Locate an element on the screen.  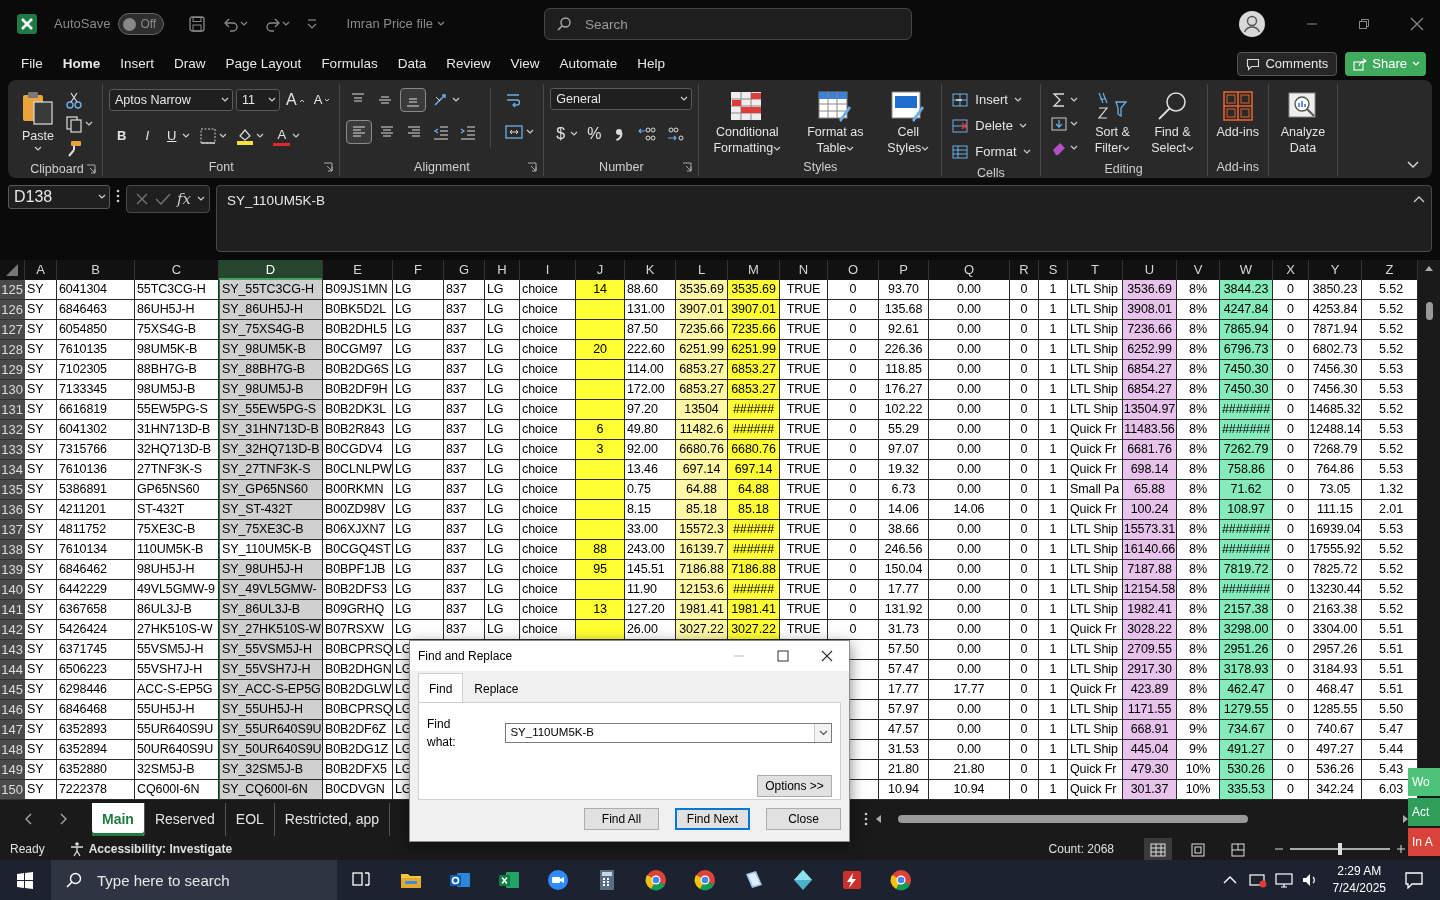
chevron-up-icon is located at coordinates (1229, 880).